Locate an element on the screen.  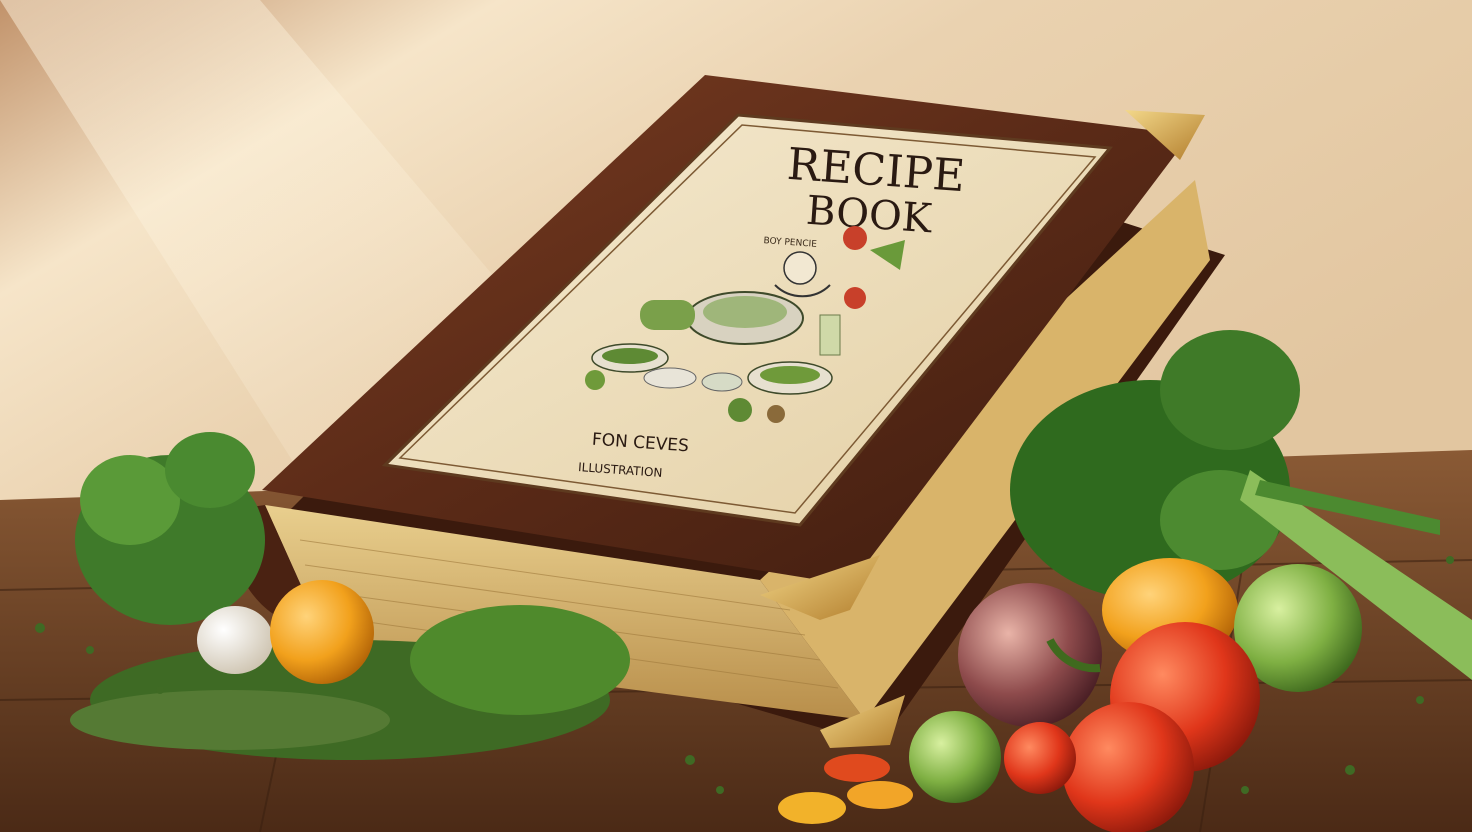
green-tomato is located at coordinates (955, 757).